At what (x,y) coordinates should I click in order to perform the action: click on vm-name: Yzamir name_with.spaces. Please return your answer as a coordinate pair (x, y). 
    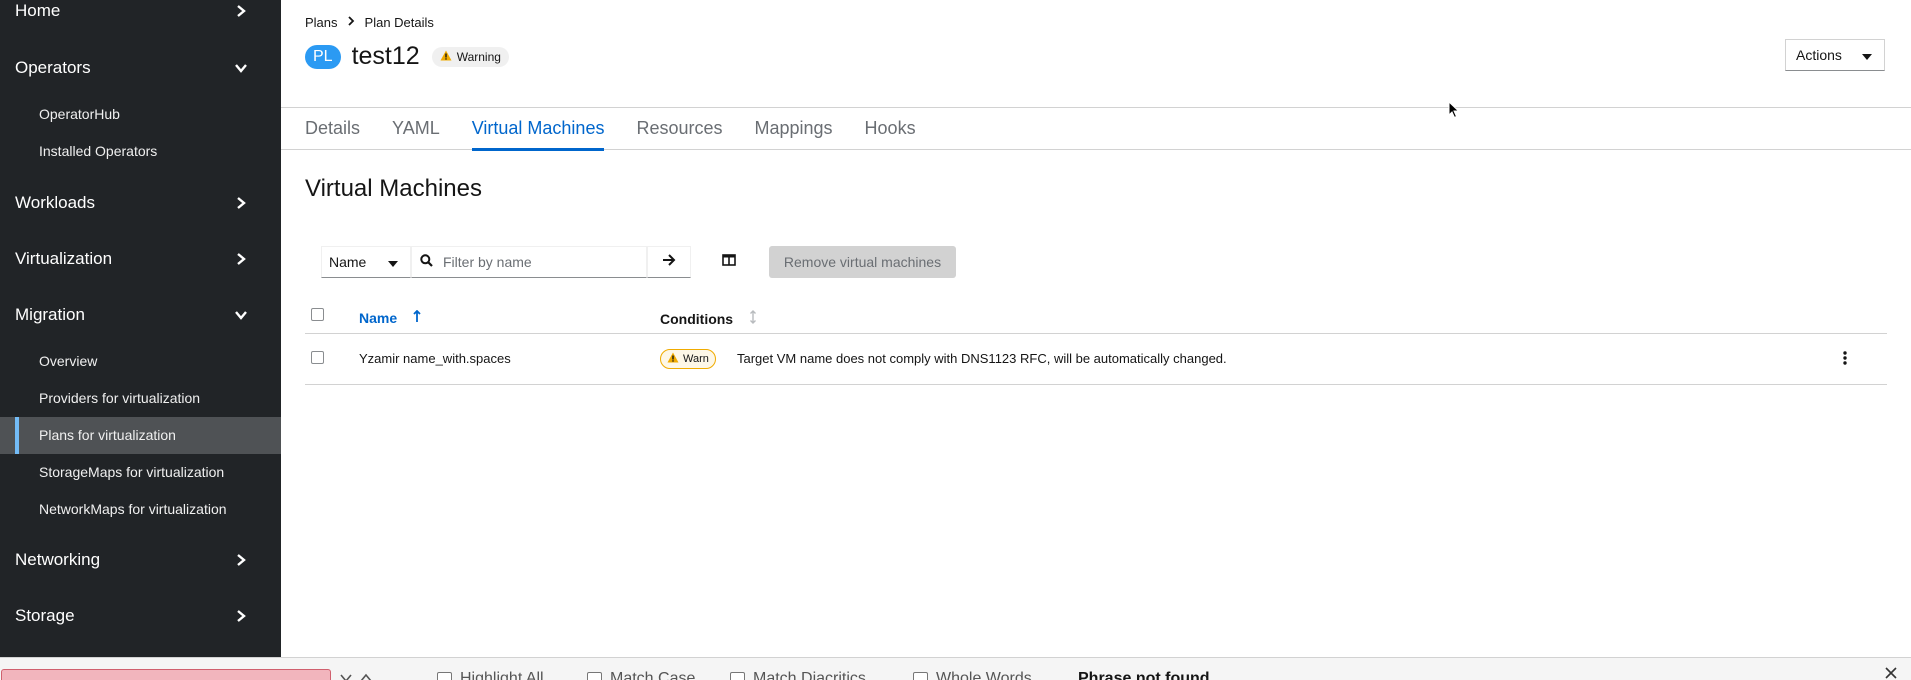
    Looking at the image, I should click on (435, 358).